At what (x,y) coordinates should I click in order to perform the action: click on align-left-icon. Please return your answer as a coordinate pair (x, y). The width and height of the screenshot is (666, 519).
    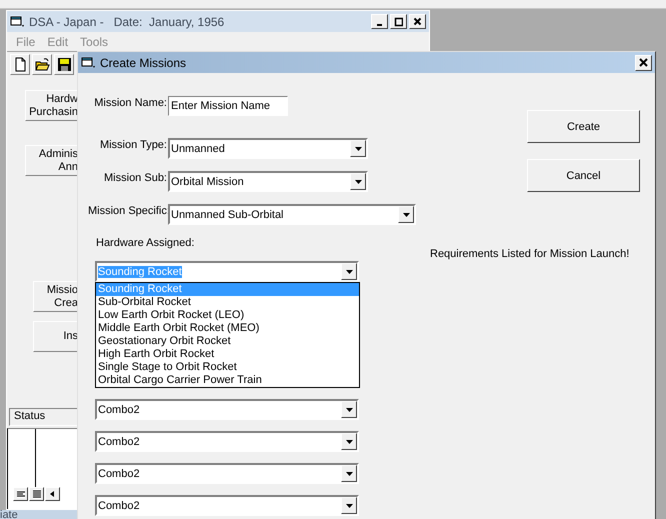
    Looking at the image, I should click on (21, 494).